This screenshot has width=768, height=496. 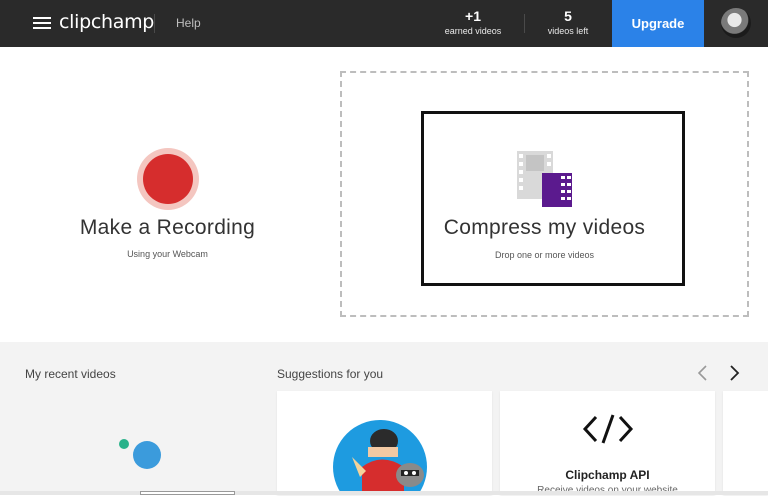 What do you see at coordinates (147, 455) in the screenshot?
I see `loading-dot-large` at bounding box center [147, 455].